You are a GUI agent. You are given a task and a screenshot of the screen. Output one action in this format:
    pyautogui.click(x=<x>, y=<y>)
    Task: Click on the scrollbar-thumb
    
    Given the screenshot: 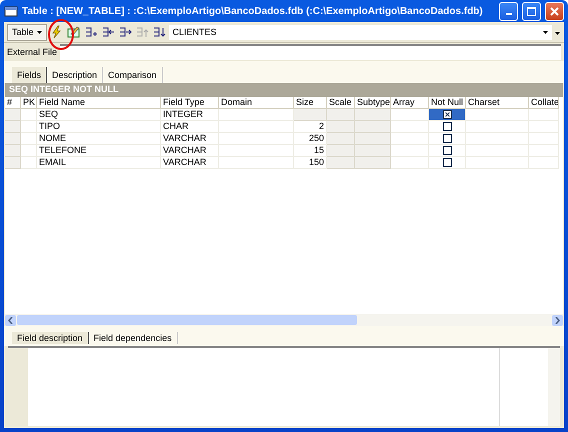 What is the action you would take?
    pyautogui.click(x=187, y=320)
    